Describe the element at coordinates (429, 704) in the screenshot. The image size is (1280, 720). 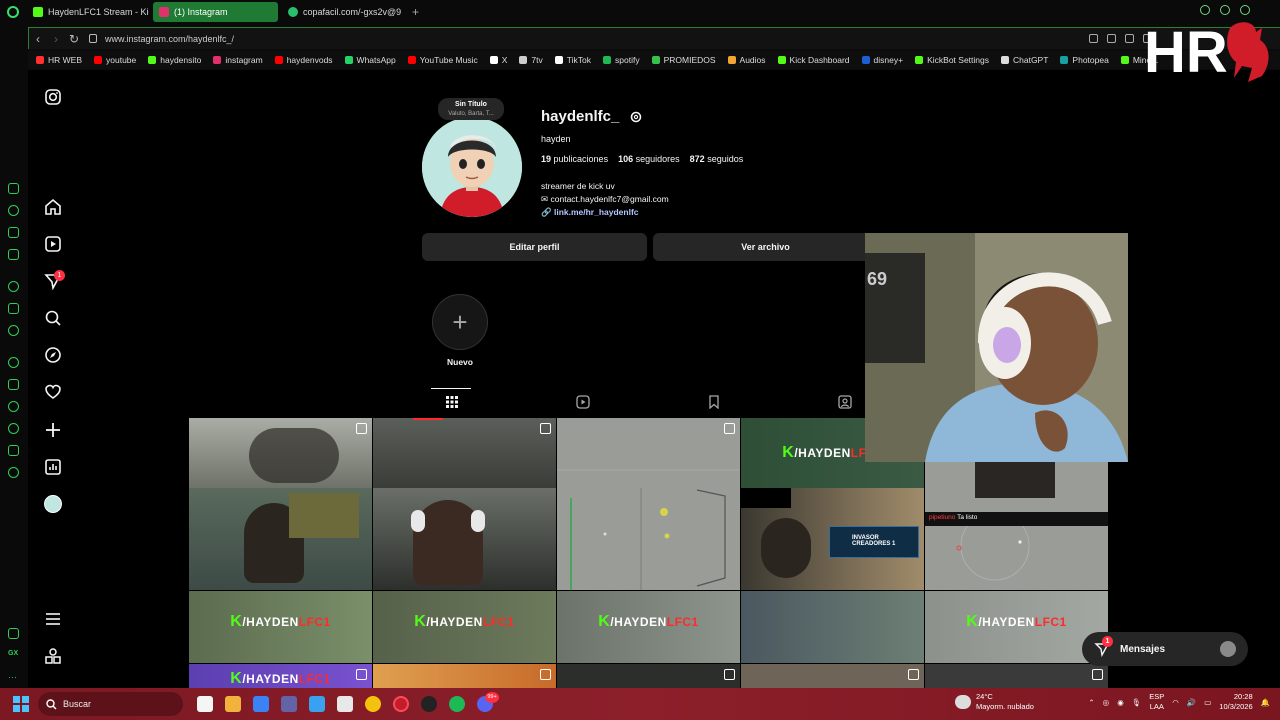
I see `obs-icon` at that location.